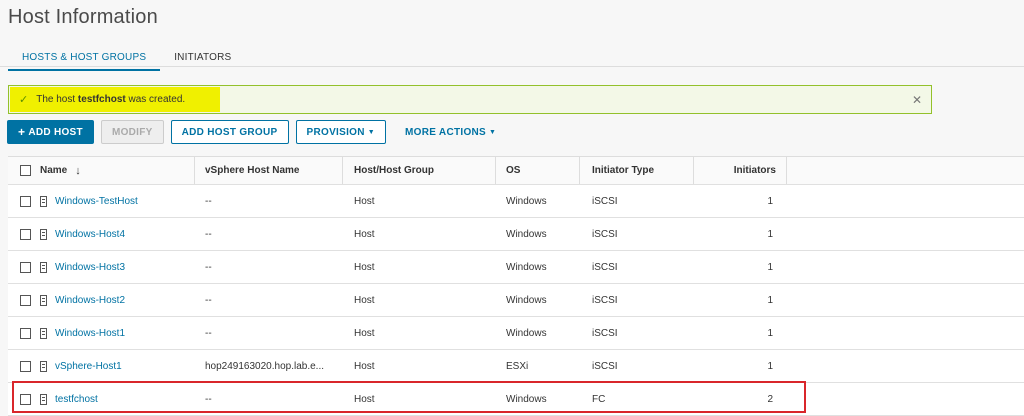 This screenshot has width=1024, height=416. What do you see at coordinates (78, 171) in the screenshot?
I see `sort-down-icon: ↓` at bounding box center [78, 171].